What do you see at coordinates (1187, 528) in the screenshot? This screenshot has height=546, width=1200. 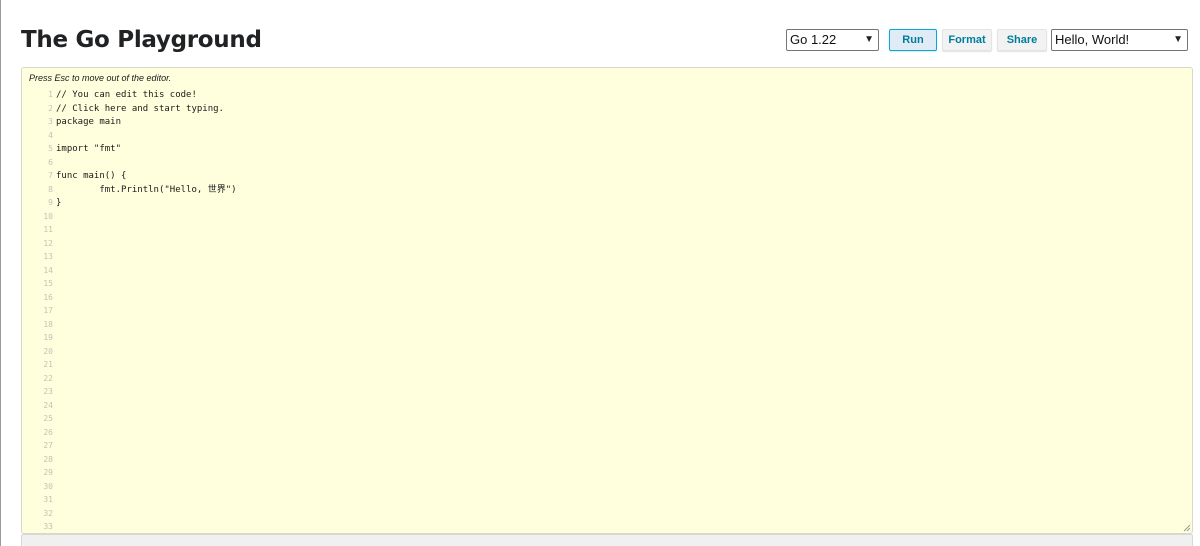 I see `resize-grip-icon` at bounding box center [1187, 528].